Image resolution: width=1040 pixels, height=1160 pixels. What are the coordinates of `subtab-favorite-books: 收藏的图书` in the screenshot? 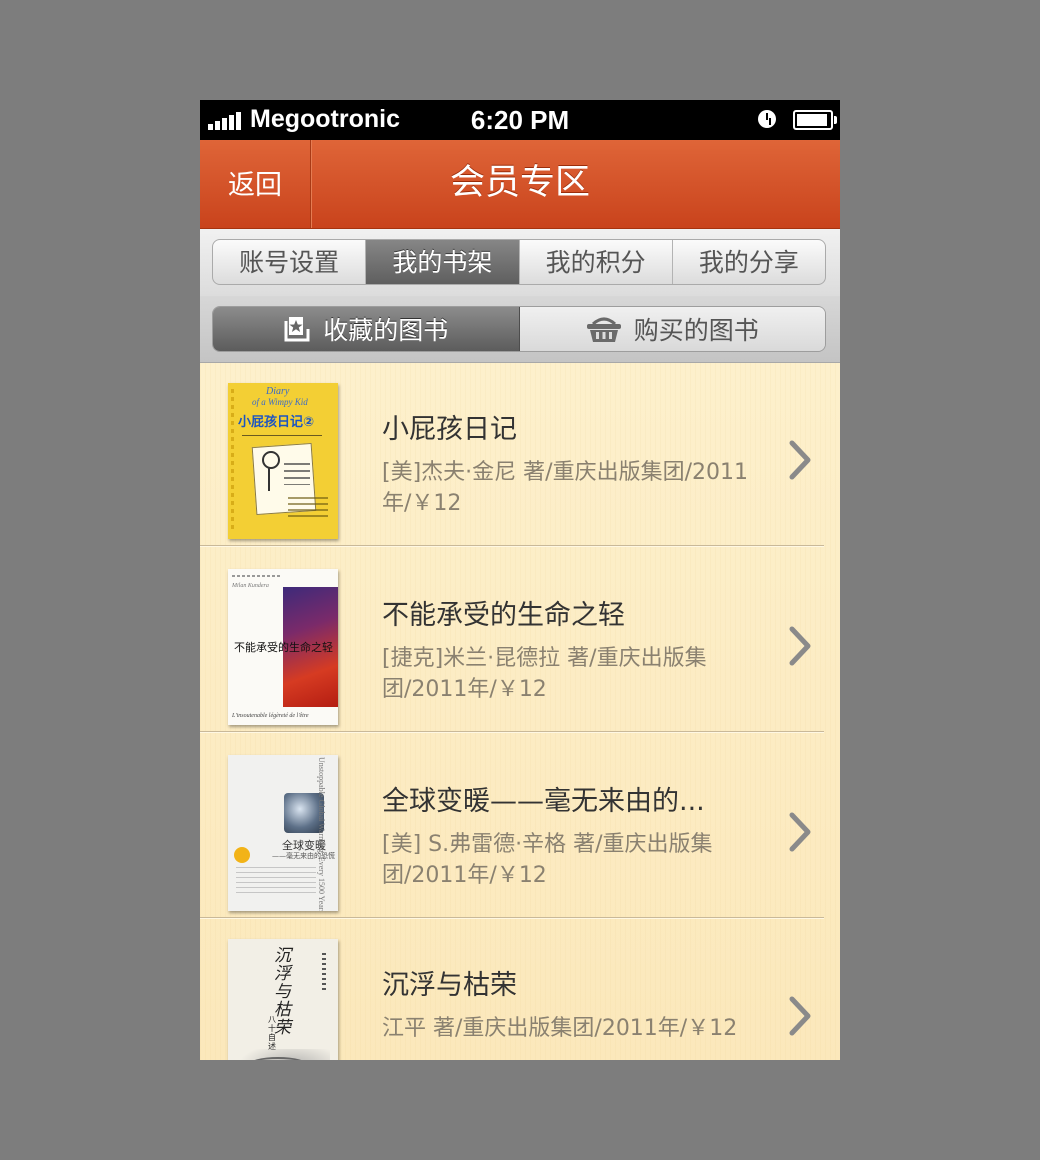 It's located at (366, 329).